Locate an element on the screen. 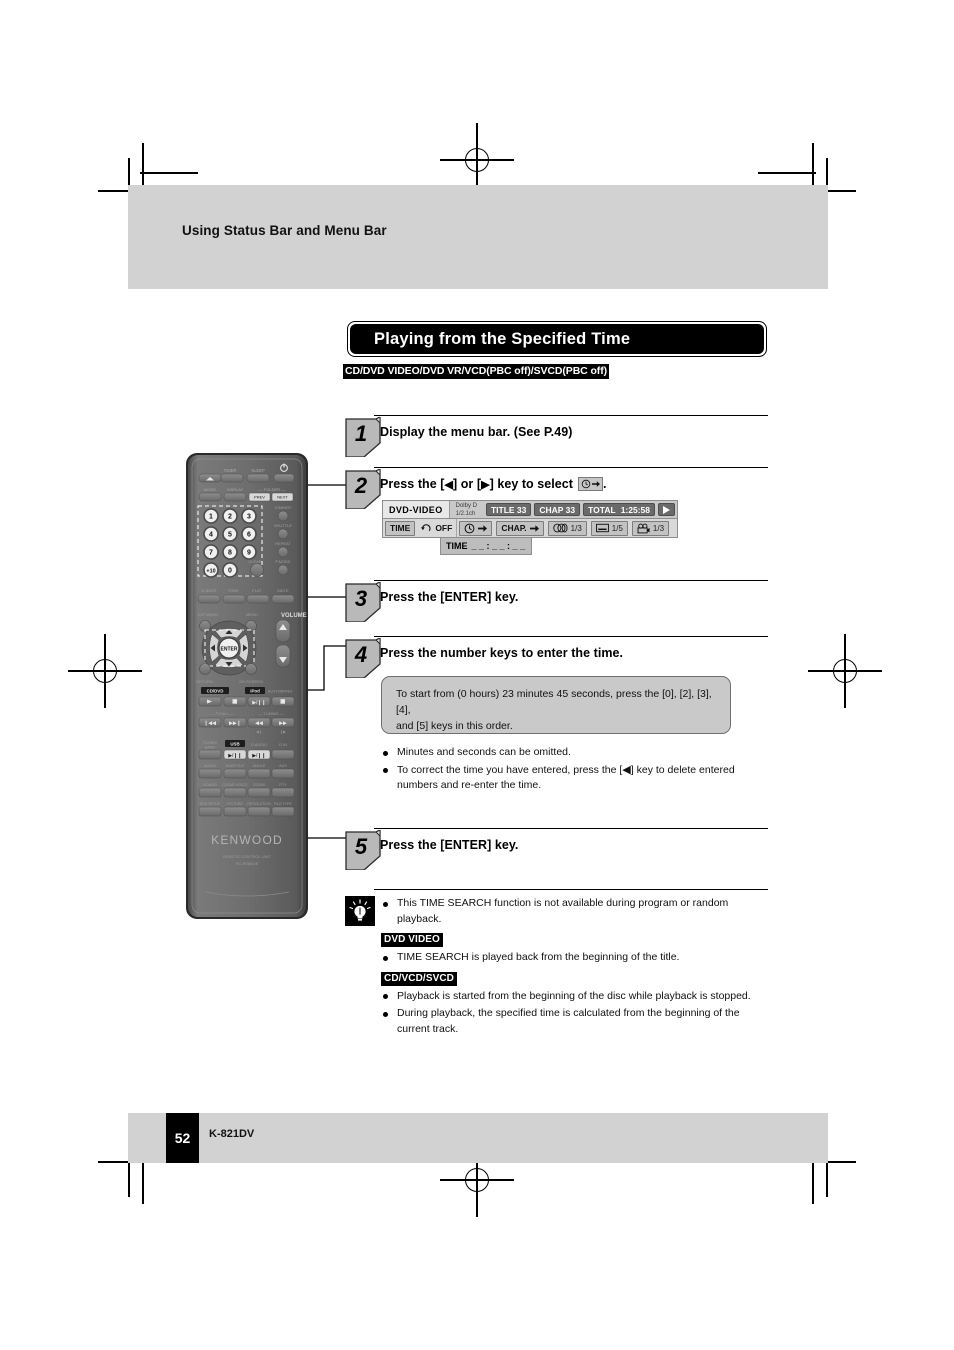 The image size is (954, 1350). svg-text: — P.CALL — is located at coordinates (221, 713).